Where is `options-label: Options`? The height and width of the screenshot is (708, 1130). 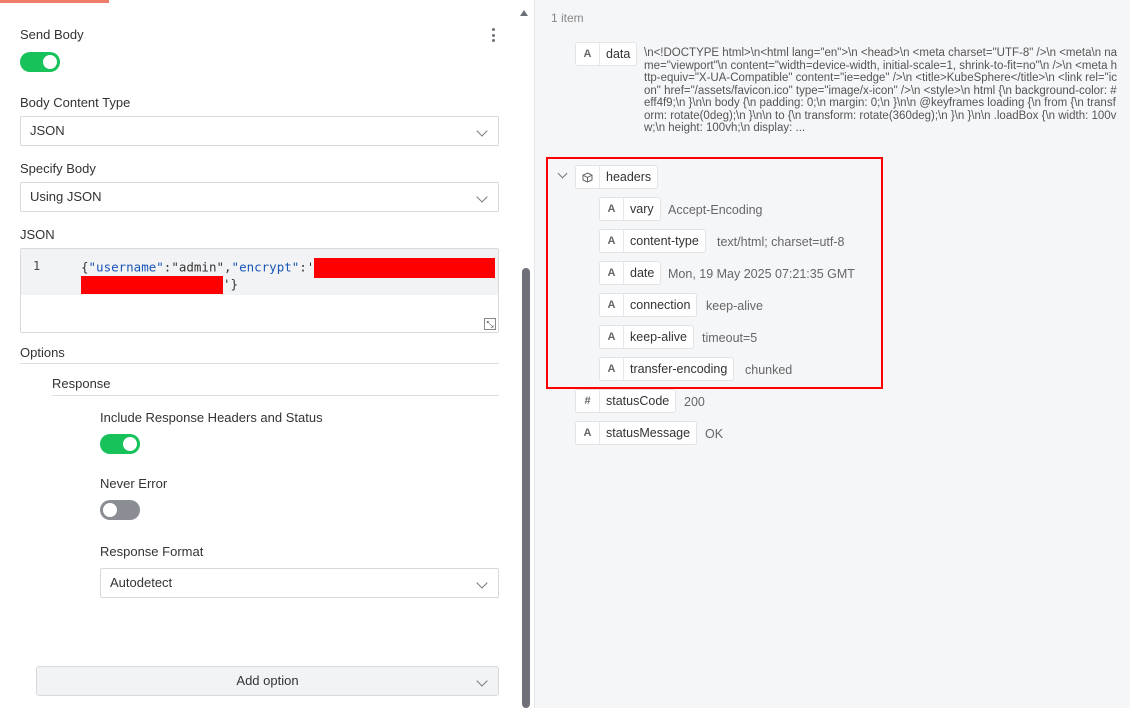
options-label: Options is located at coordinates (42, 352).